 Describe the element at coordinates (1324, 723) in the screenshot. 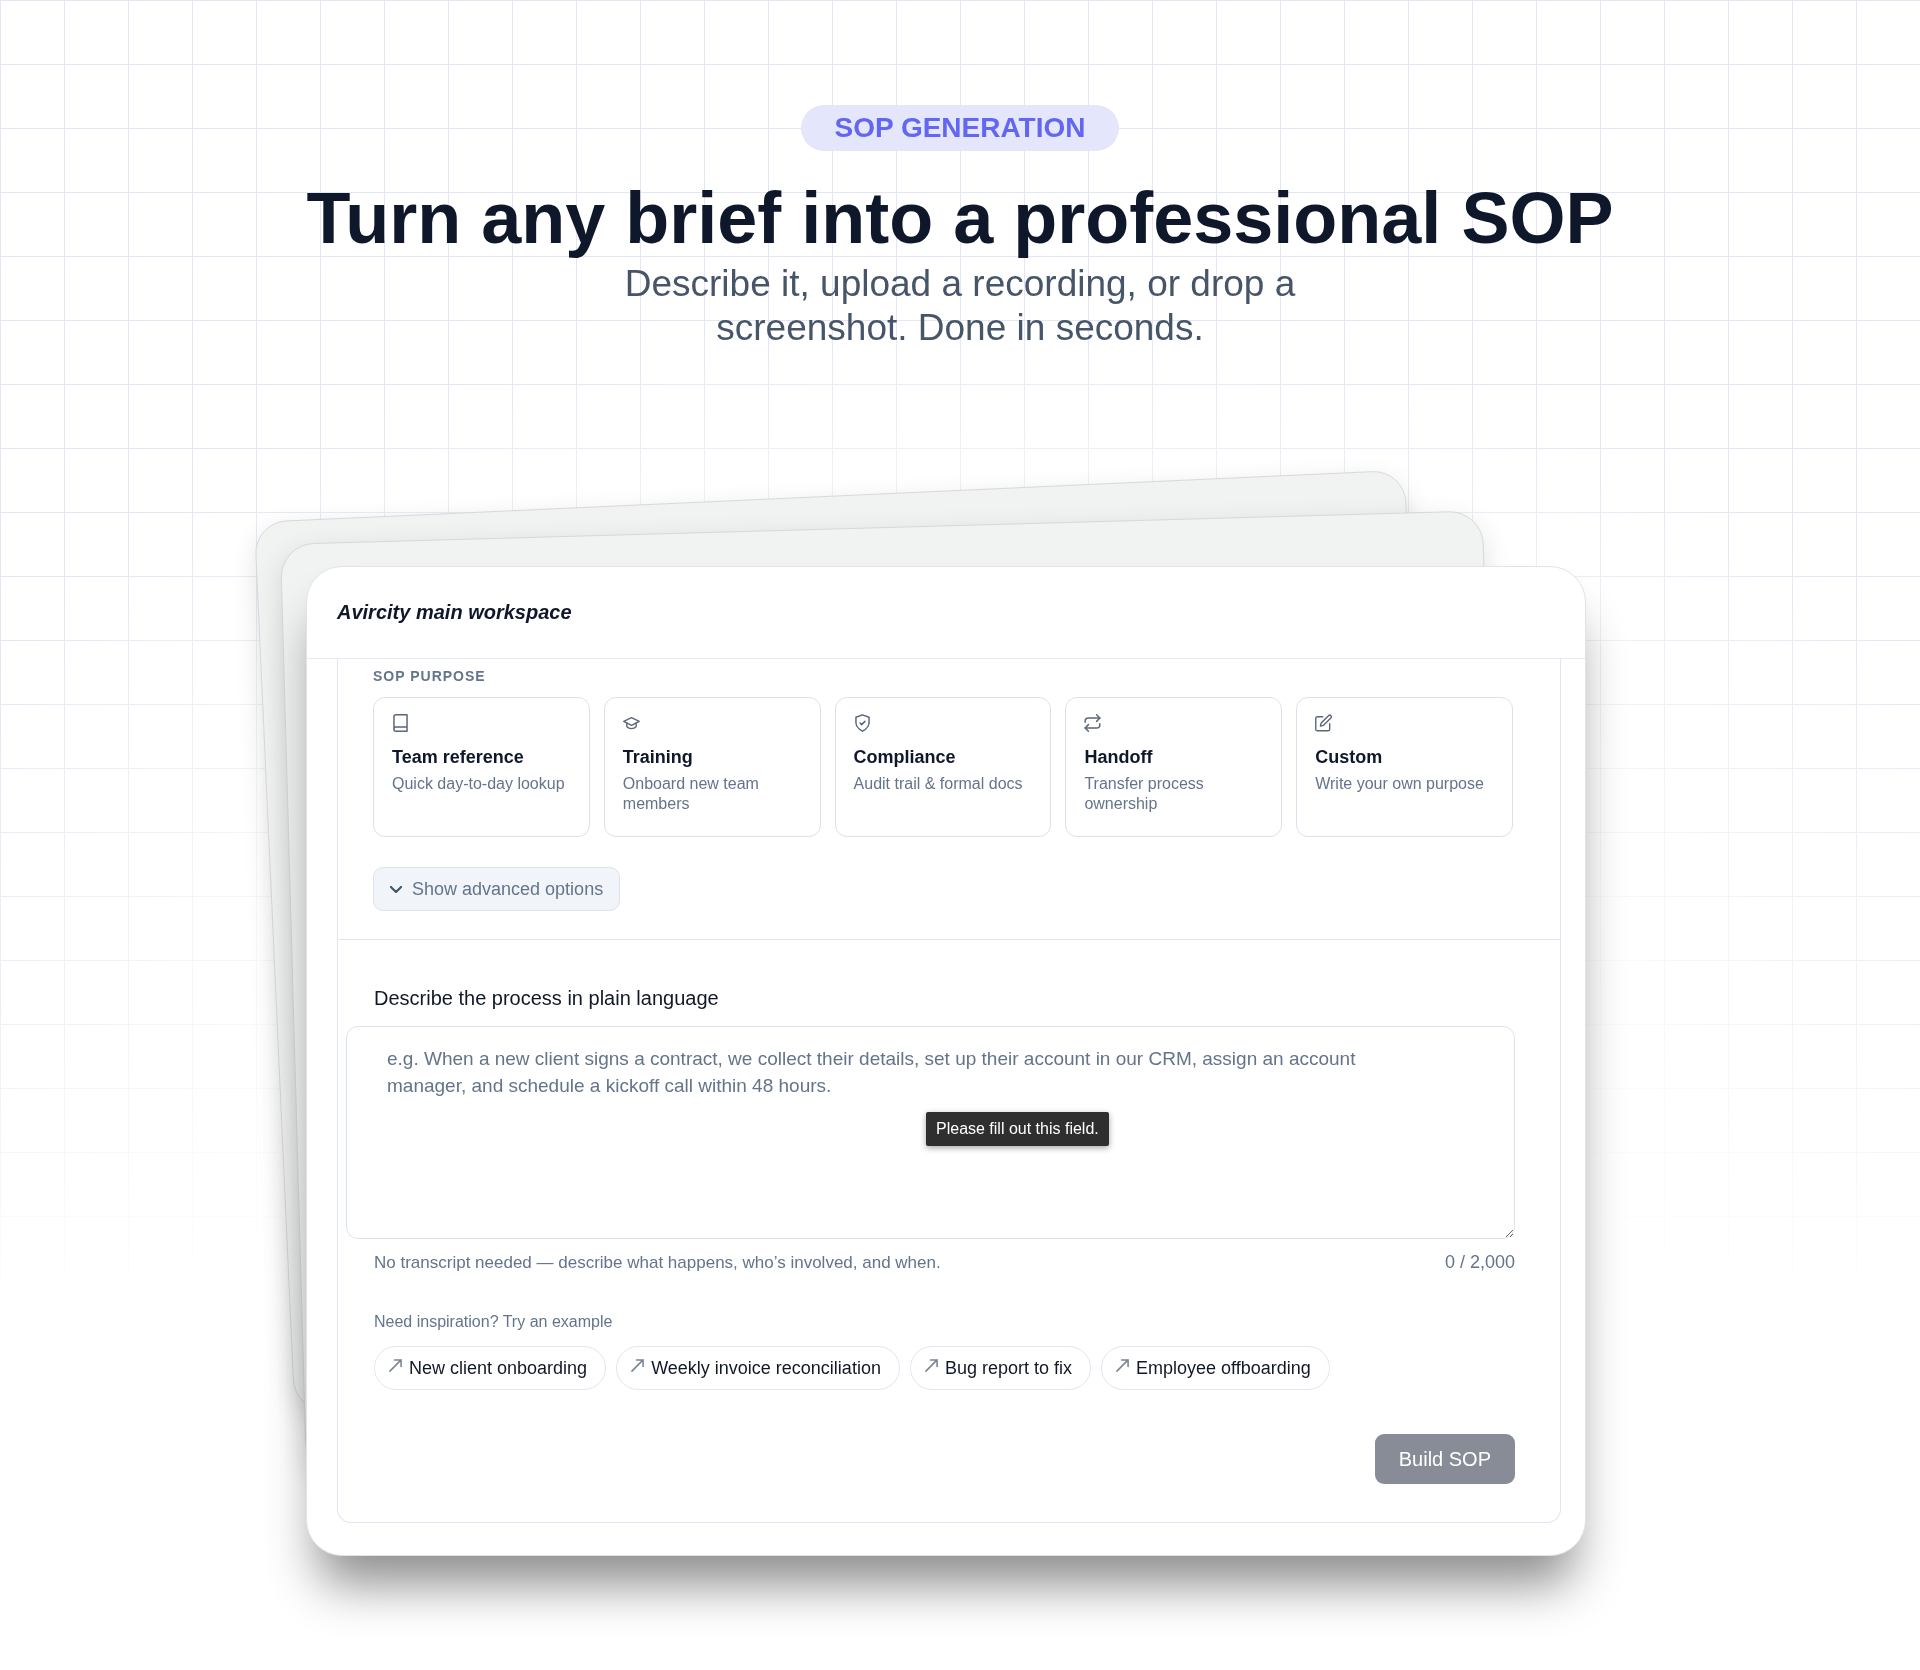

I see `pencil-square-icon` at that location.